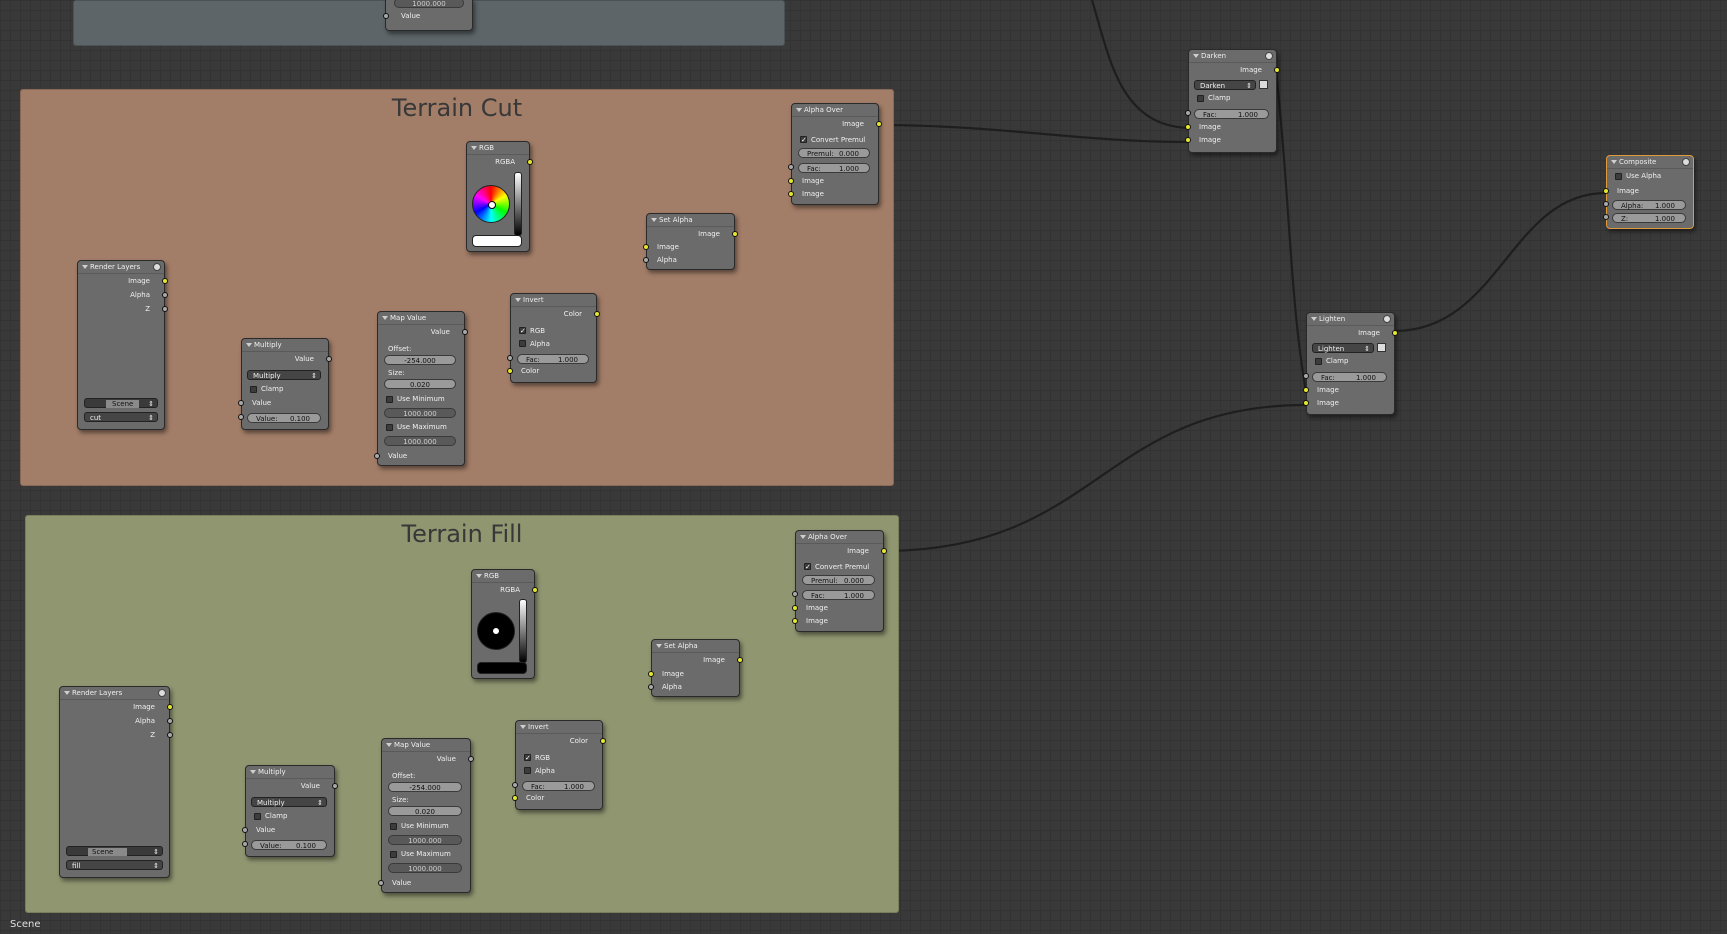 The height and width of the screenshot is (934, 1727). I want to click on rgb-node-fill: RGB RGBA, so click(504, 624).